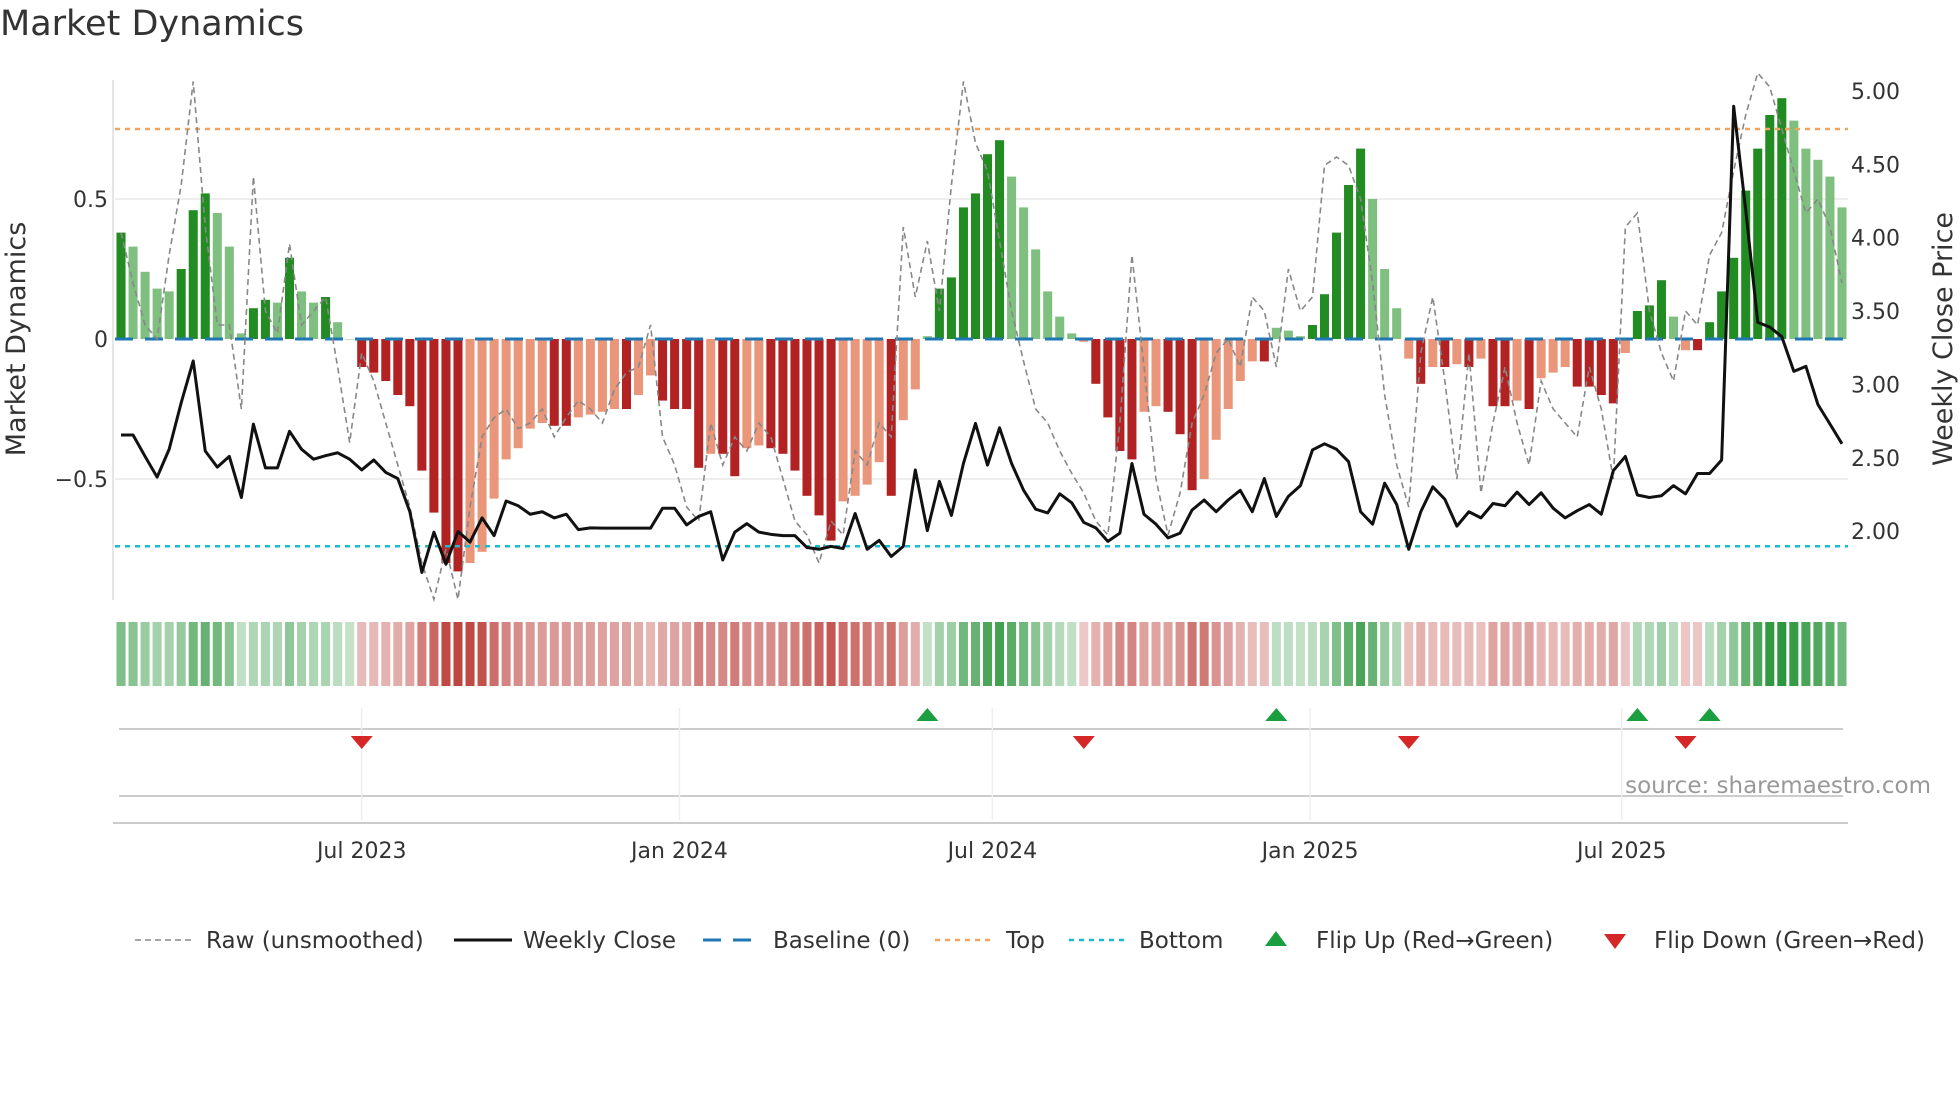 This screenshot has width=1960, height=1102. What do you see at coordinates (841, 941) in the screenshot?
I see `legend-label: Baseline (0)` at bounding box center [841, 941].